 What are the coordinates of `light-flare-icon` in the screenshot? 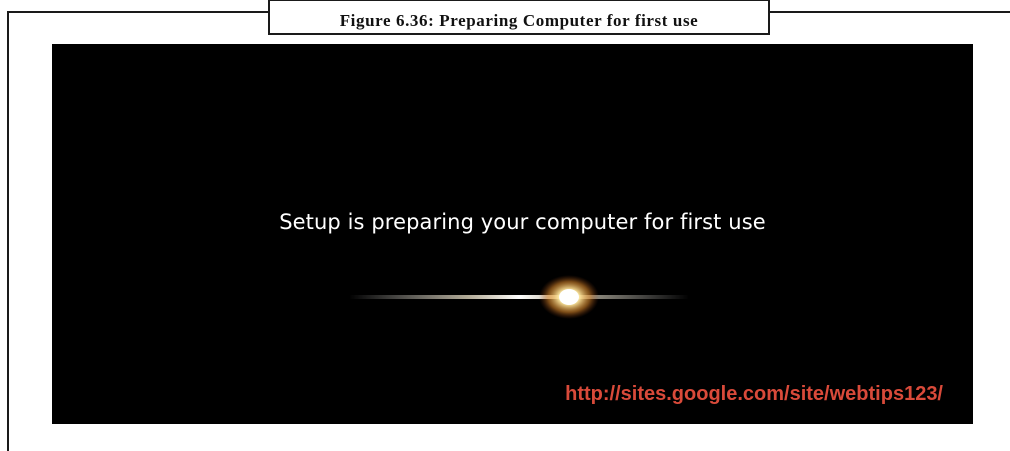 It's located at (519, 297).